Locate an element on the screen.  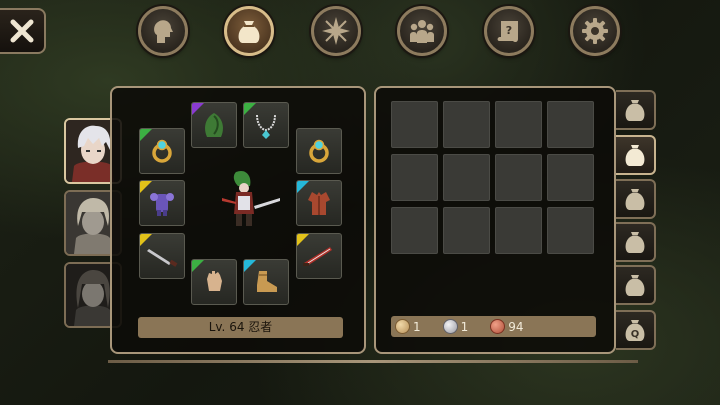
equip-slot-feet is located at coordinates (266, 282).